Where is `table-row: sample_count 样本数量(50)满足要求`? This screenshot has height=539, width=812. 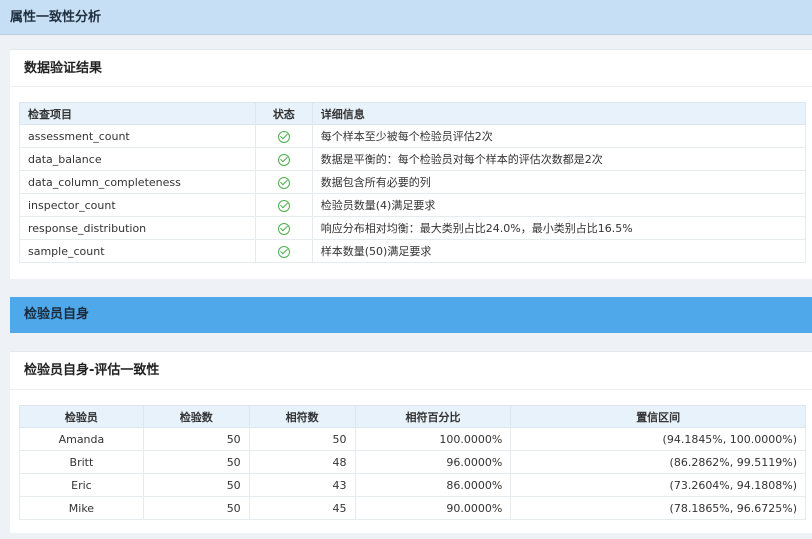
table-row: sample_count 样本数量(50)满足要求 is located at coordinates (413, 251).